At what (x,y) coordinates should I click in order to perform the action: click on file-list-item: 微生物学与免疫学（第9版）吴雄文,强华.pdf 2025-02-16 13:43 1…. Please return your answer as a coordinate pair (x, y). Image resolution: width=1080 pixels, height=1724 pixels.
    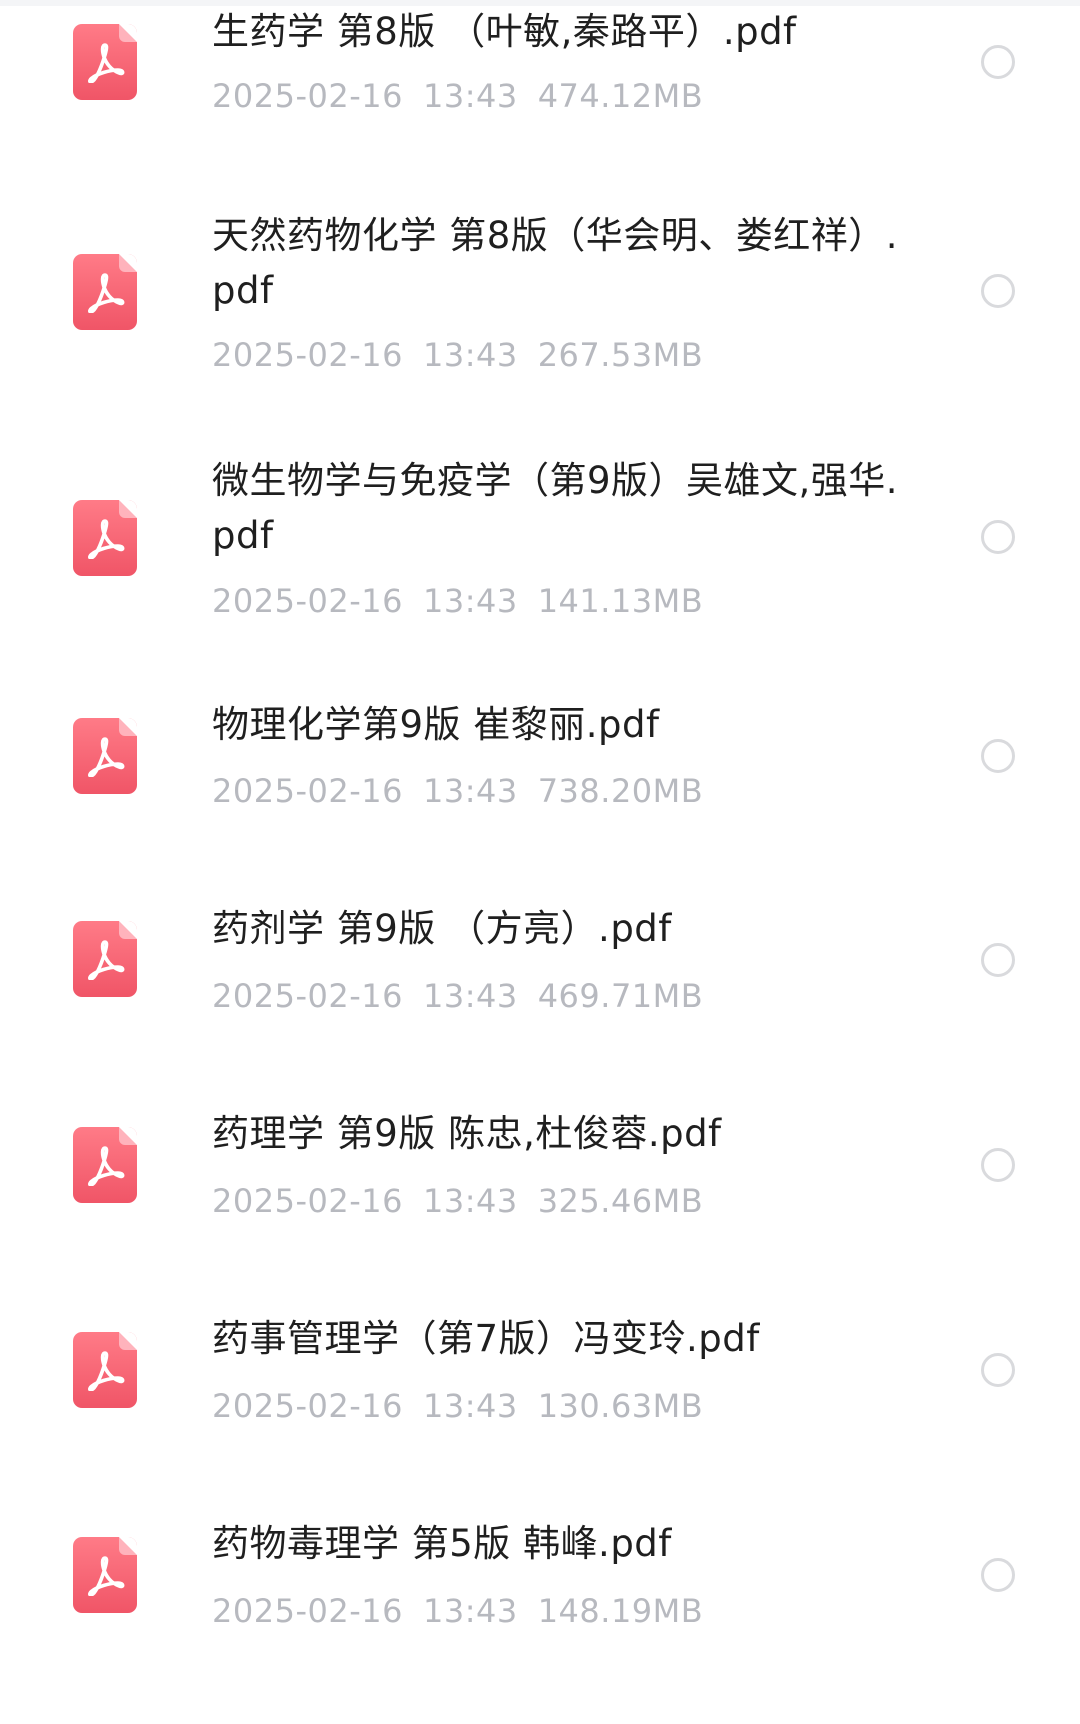
    Looking at the image, I should click on (540, 520).